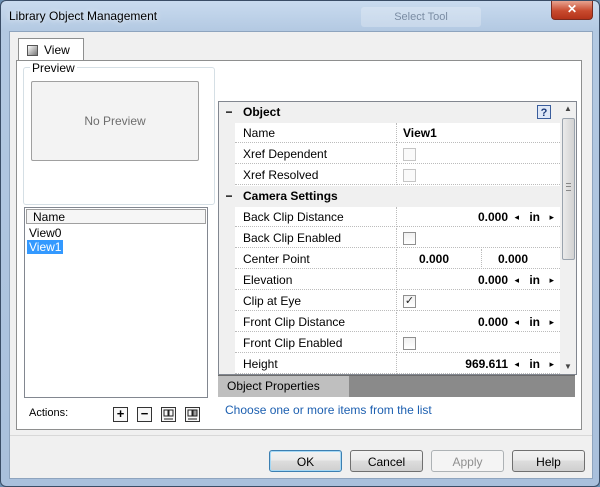 Image resolution: width=600 pixels, height=487 pixels. What do you see at coordinates (478, 322) in the screenshot?
I see `front-clip-distance-field: 0.000 ◂ in ▸` at bounding box center [478, 322].